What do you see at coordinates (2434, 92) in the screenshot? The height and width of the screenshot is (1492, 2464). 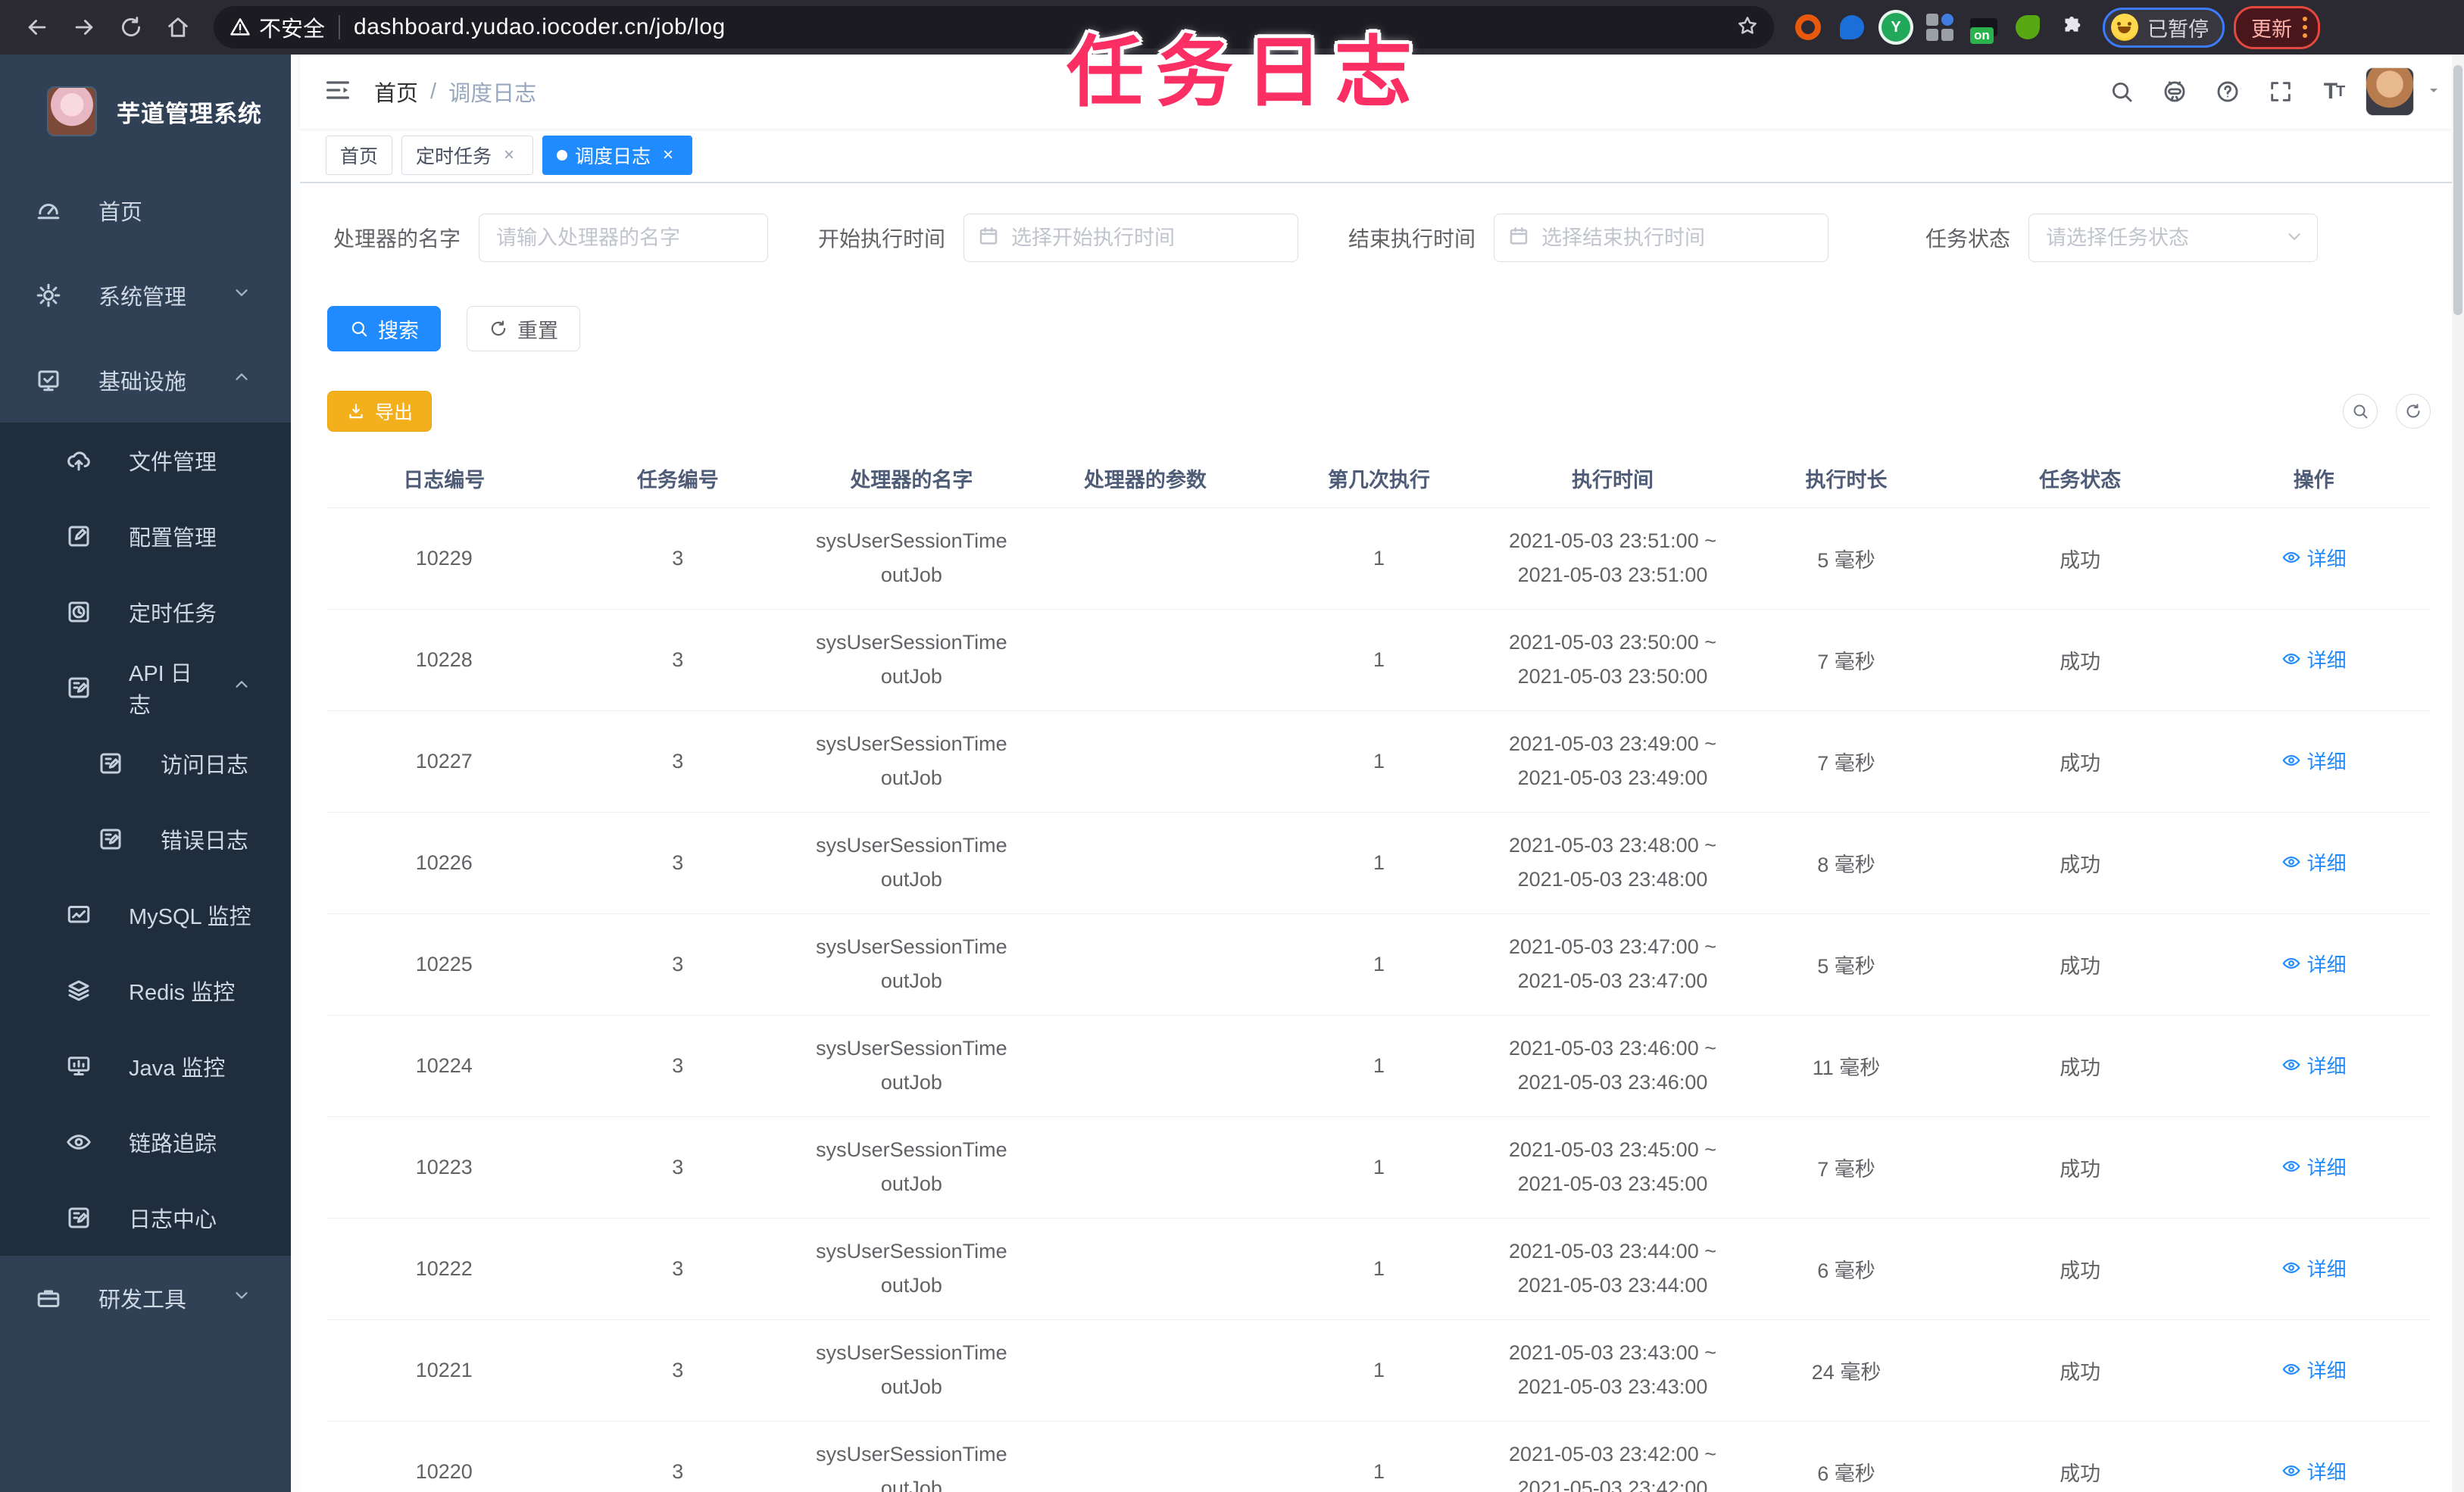 I see `caret-down-icon` at bounding box center [2434, 92].